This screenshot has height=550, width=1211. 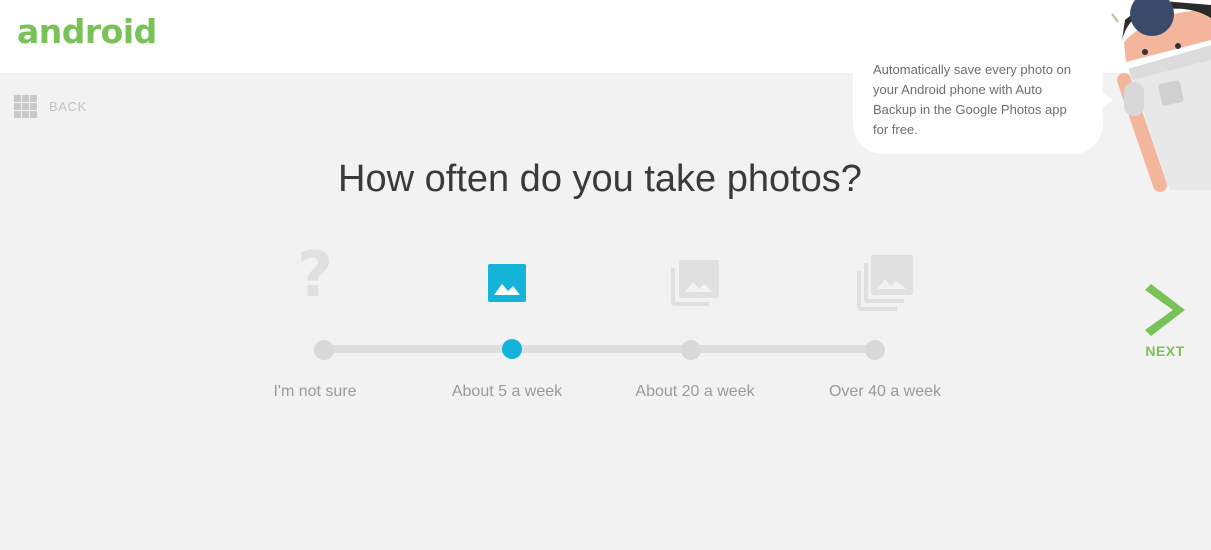 What do you see at coordinates (695, 283) in the screenshot?
I see `photo-stack-icon` at bounding box center [695, 283].